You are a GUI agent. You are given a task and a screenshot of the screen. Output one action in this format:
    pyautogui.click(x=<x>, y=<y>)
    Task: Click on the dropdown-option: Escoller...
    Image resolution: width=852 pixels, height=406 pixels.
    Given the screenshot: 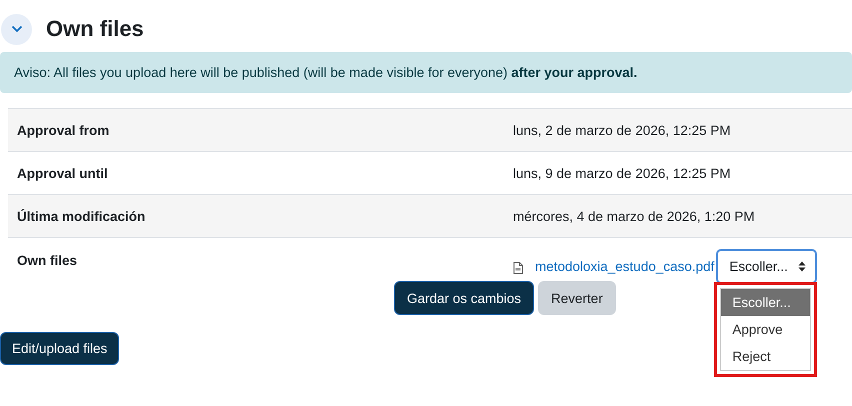 What is the action you would take?
    pyautogui.click(x=765, y=302)
    